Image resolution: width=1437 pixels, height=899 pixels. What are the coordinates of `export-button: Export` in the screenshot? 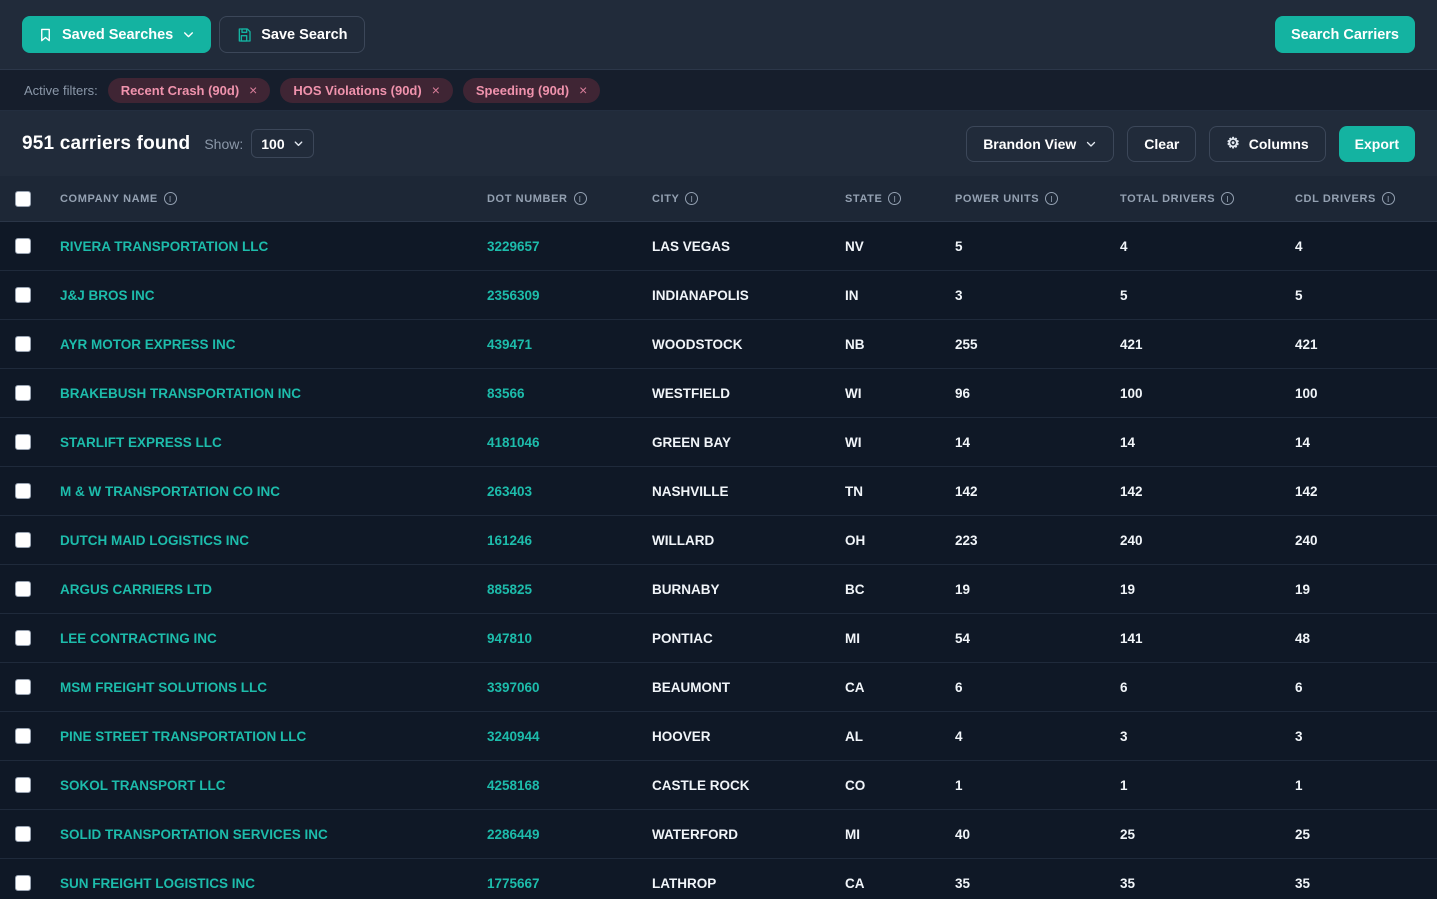 It's located at (1376, 143).